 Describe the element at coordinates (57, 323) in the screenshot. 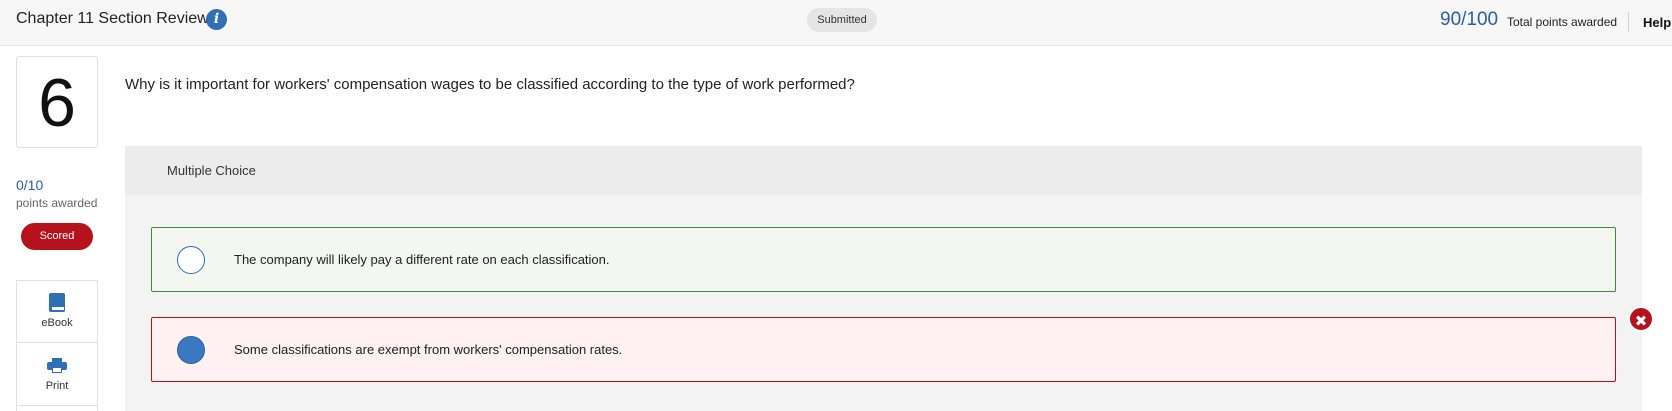

I see `ebook-label: eBook` at that location.